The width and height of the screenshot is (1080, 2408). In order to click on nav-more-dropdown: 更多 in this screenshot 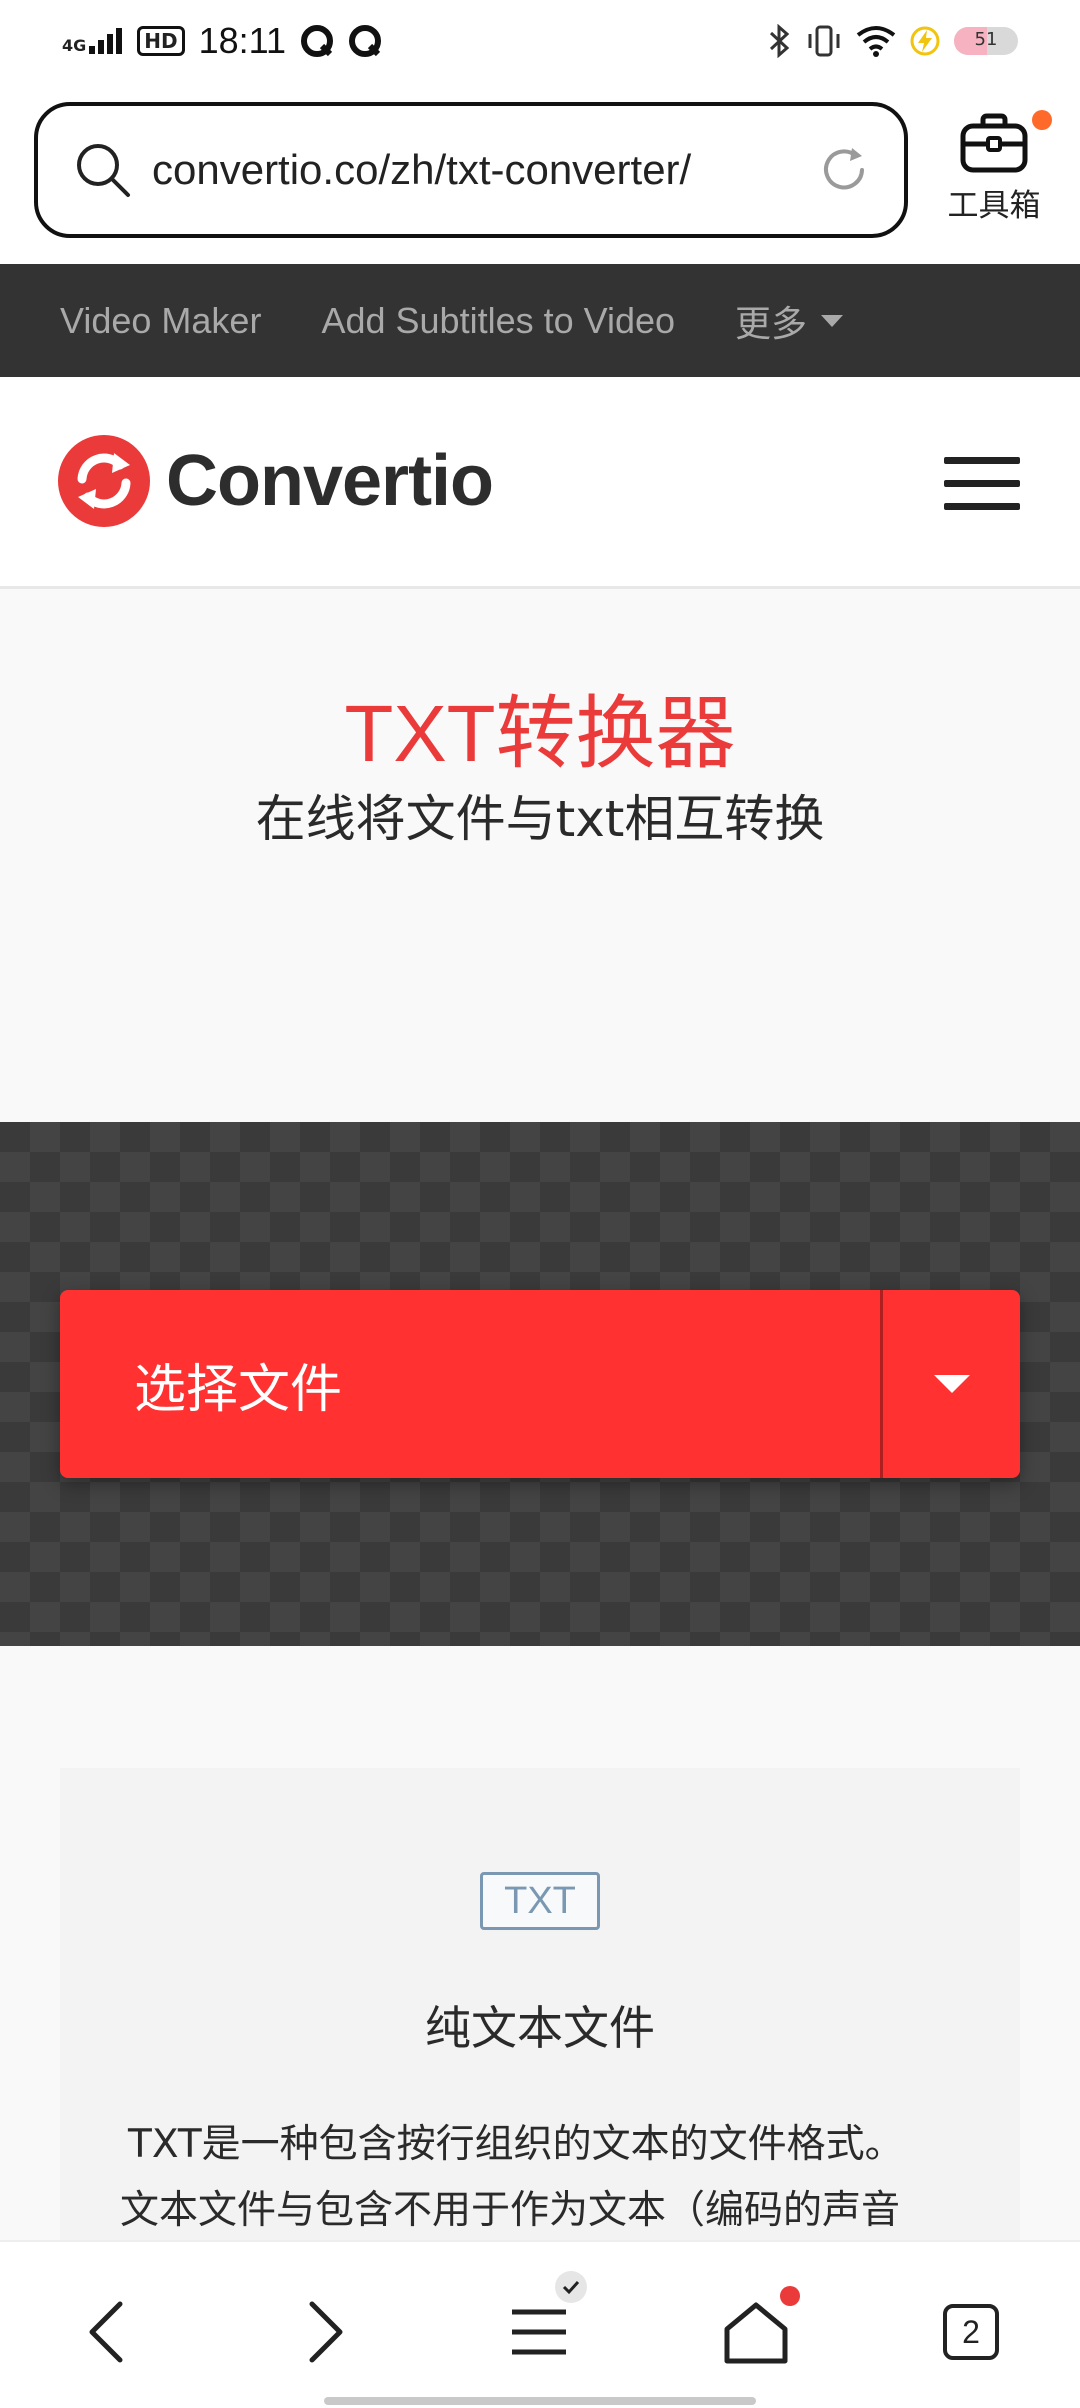, I will do `click(789, 321)`.